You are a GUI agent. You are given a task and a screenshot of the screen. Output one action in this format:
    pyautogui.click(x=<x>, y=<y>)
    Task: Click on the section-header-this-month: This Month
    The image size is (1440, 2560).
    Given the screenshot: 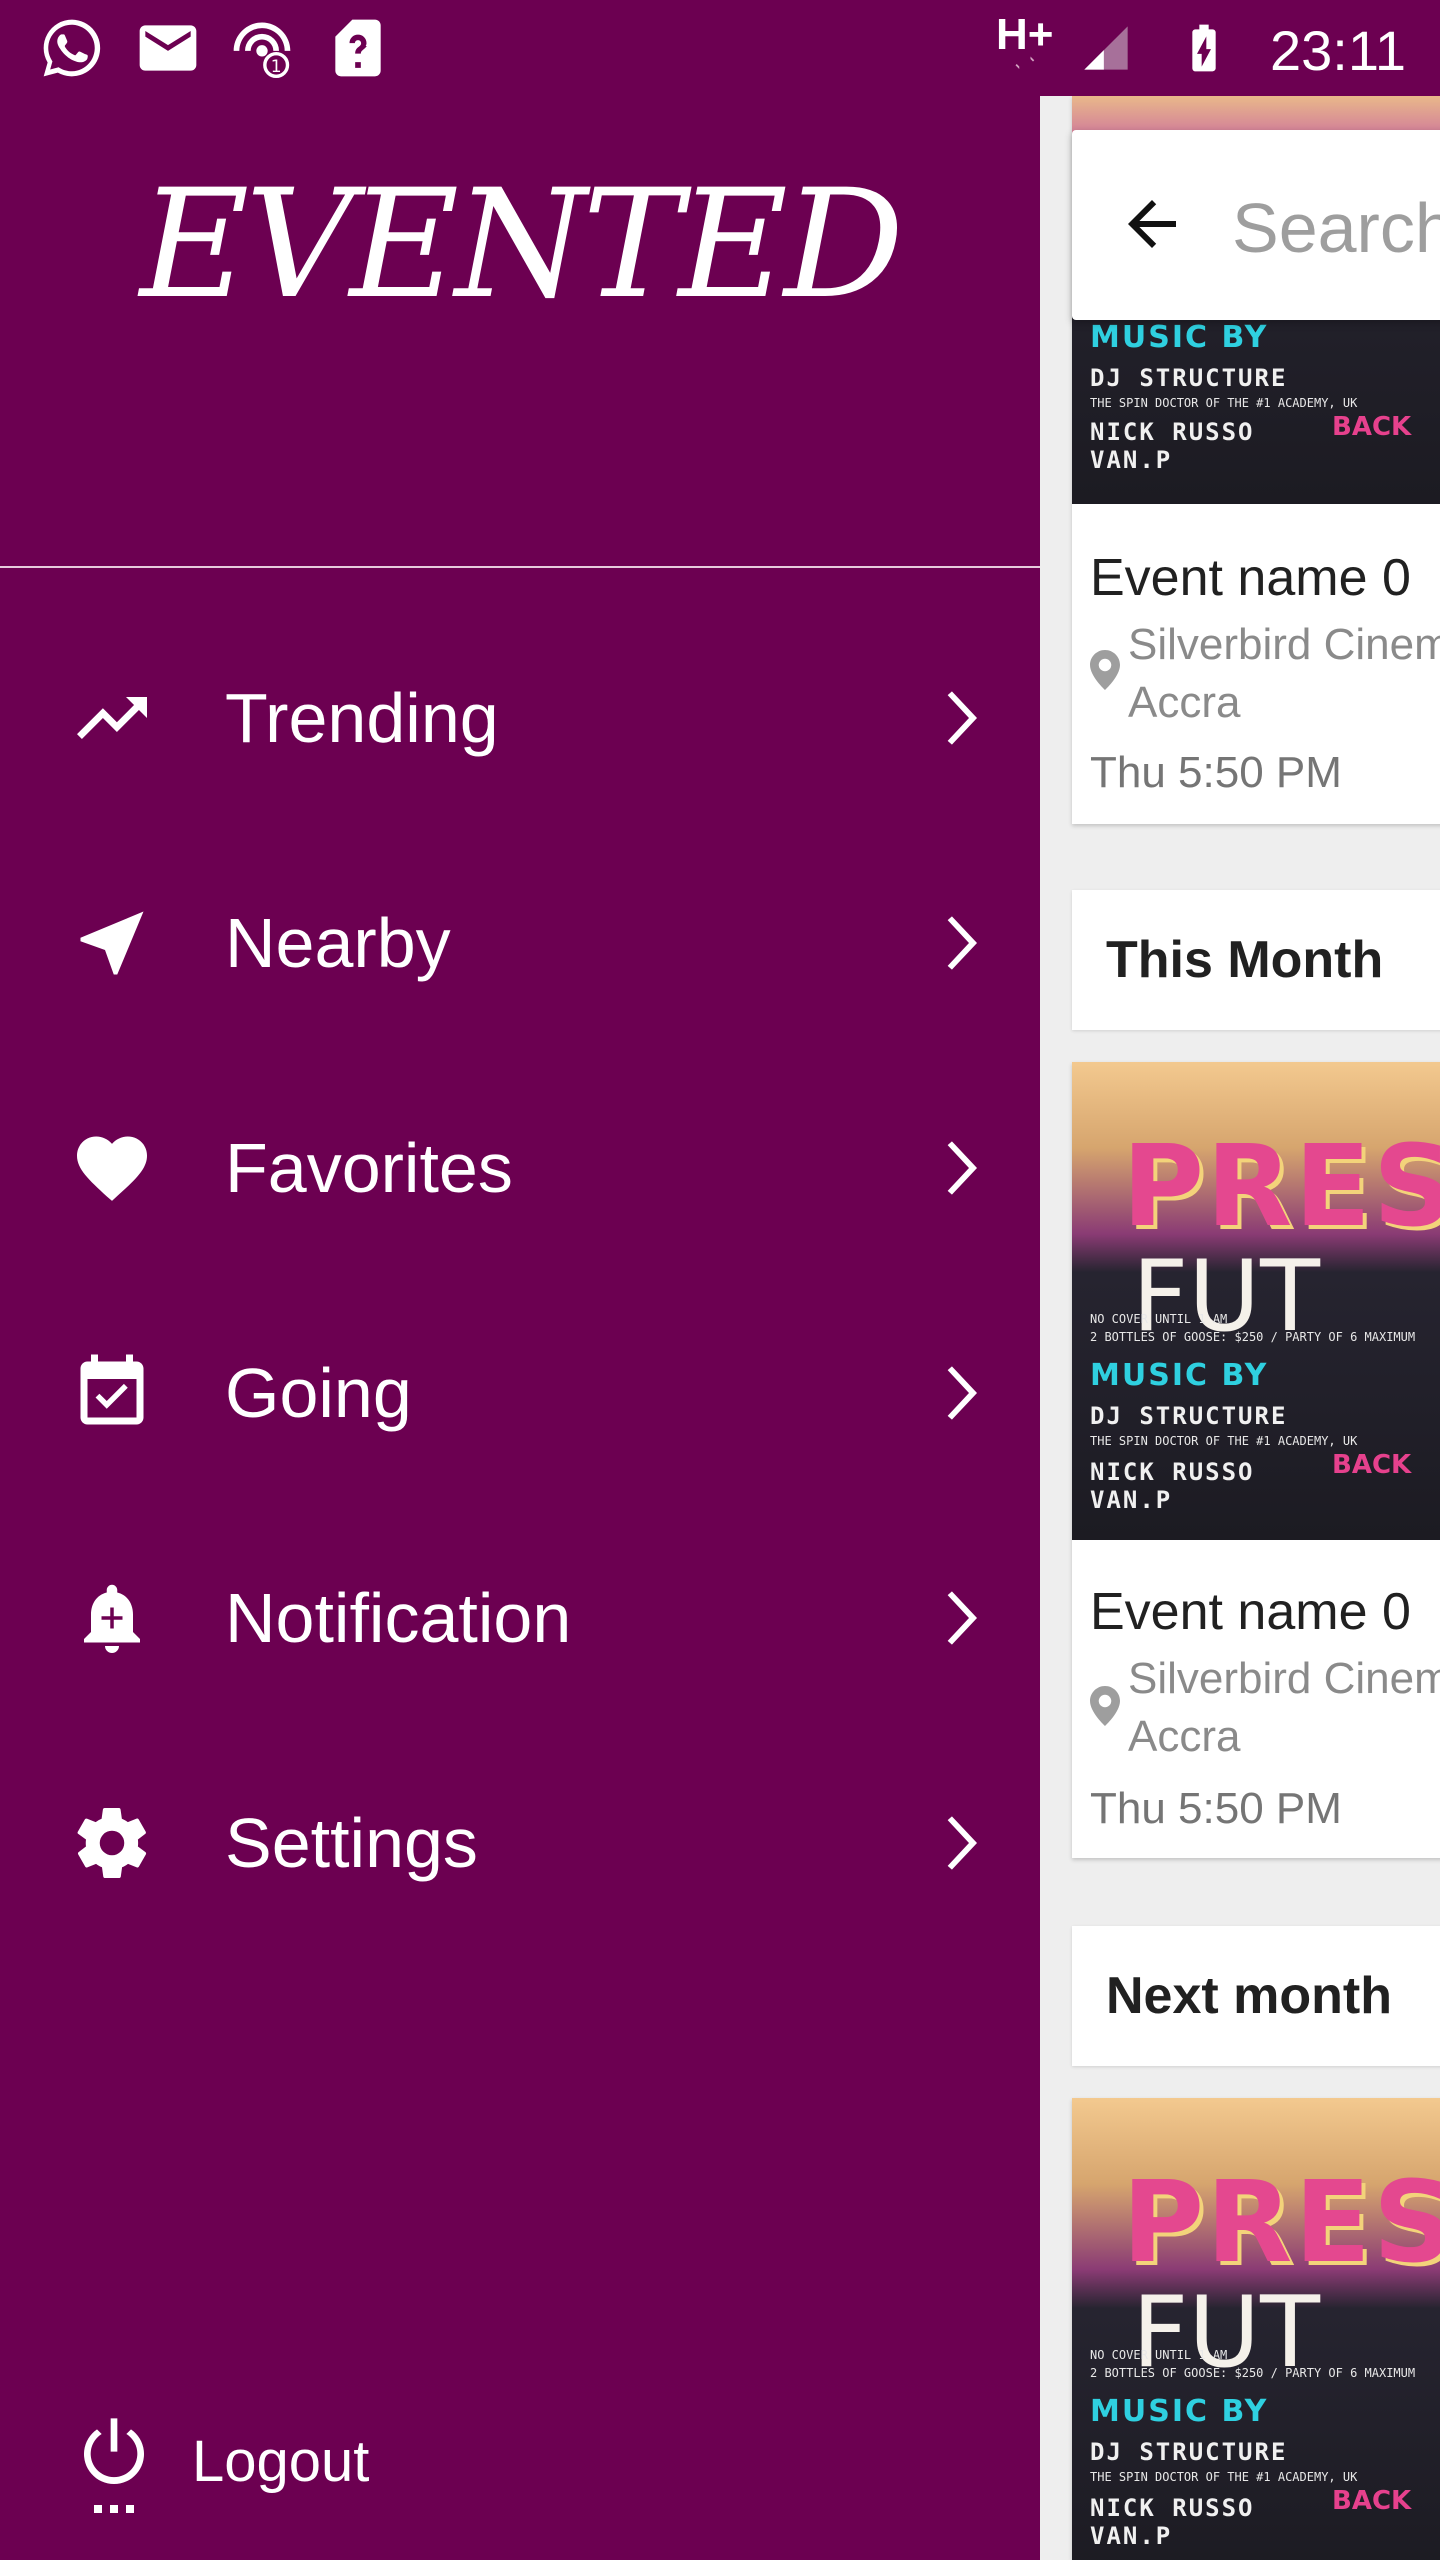 What is the action you would take?
    pyautogui.click(x=1256, y=960)
    